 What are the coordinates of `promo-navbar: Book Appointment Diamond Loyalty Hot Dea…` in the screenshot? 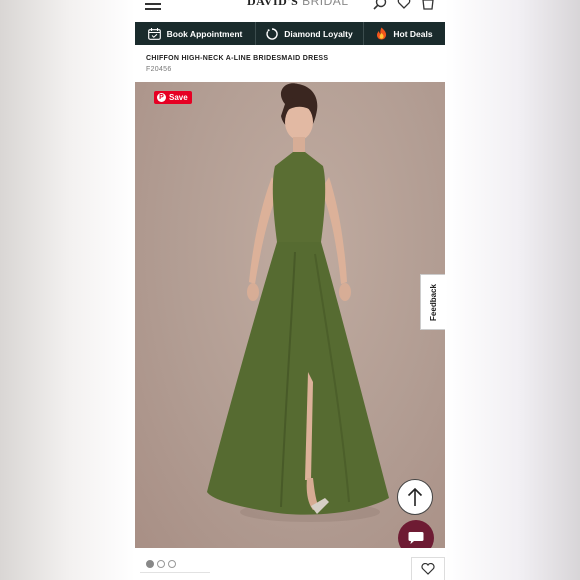 It's located at (290, 33).